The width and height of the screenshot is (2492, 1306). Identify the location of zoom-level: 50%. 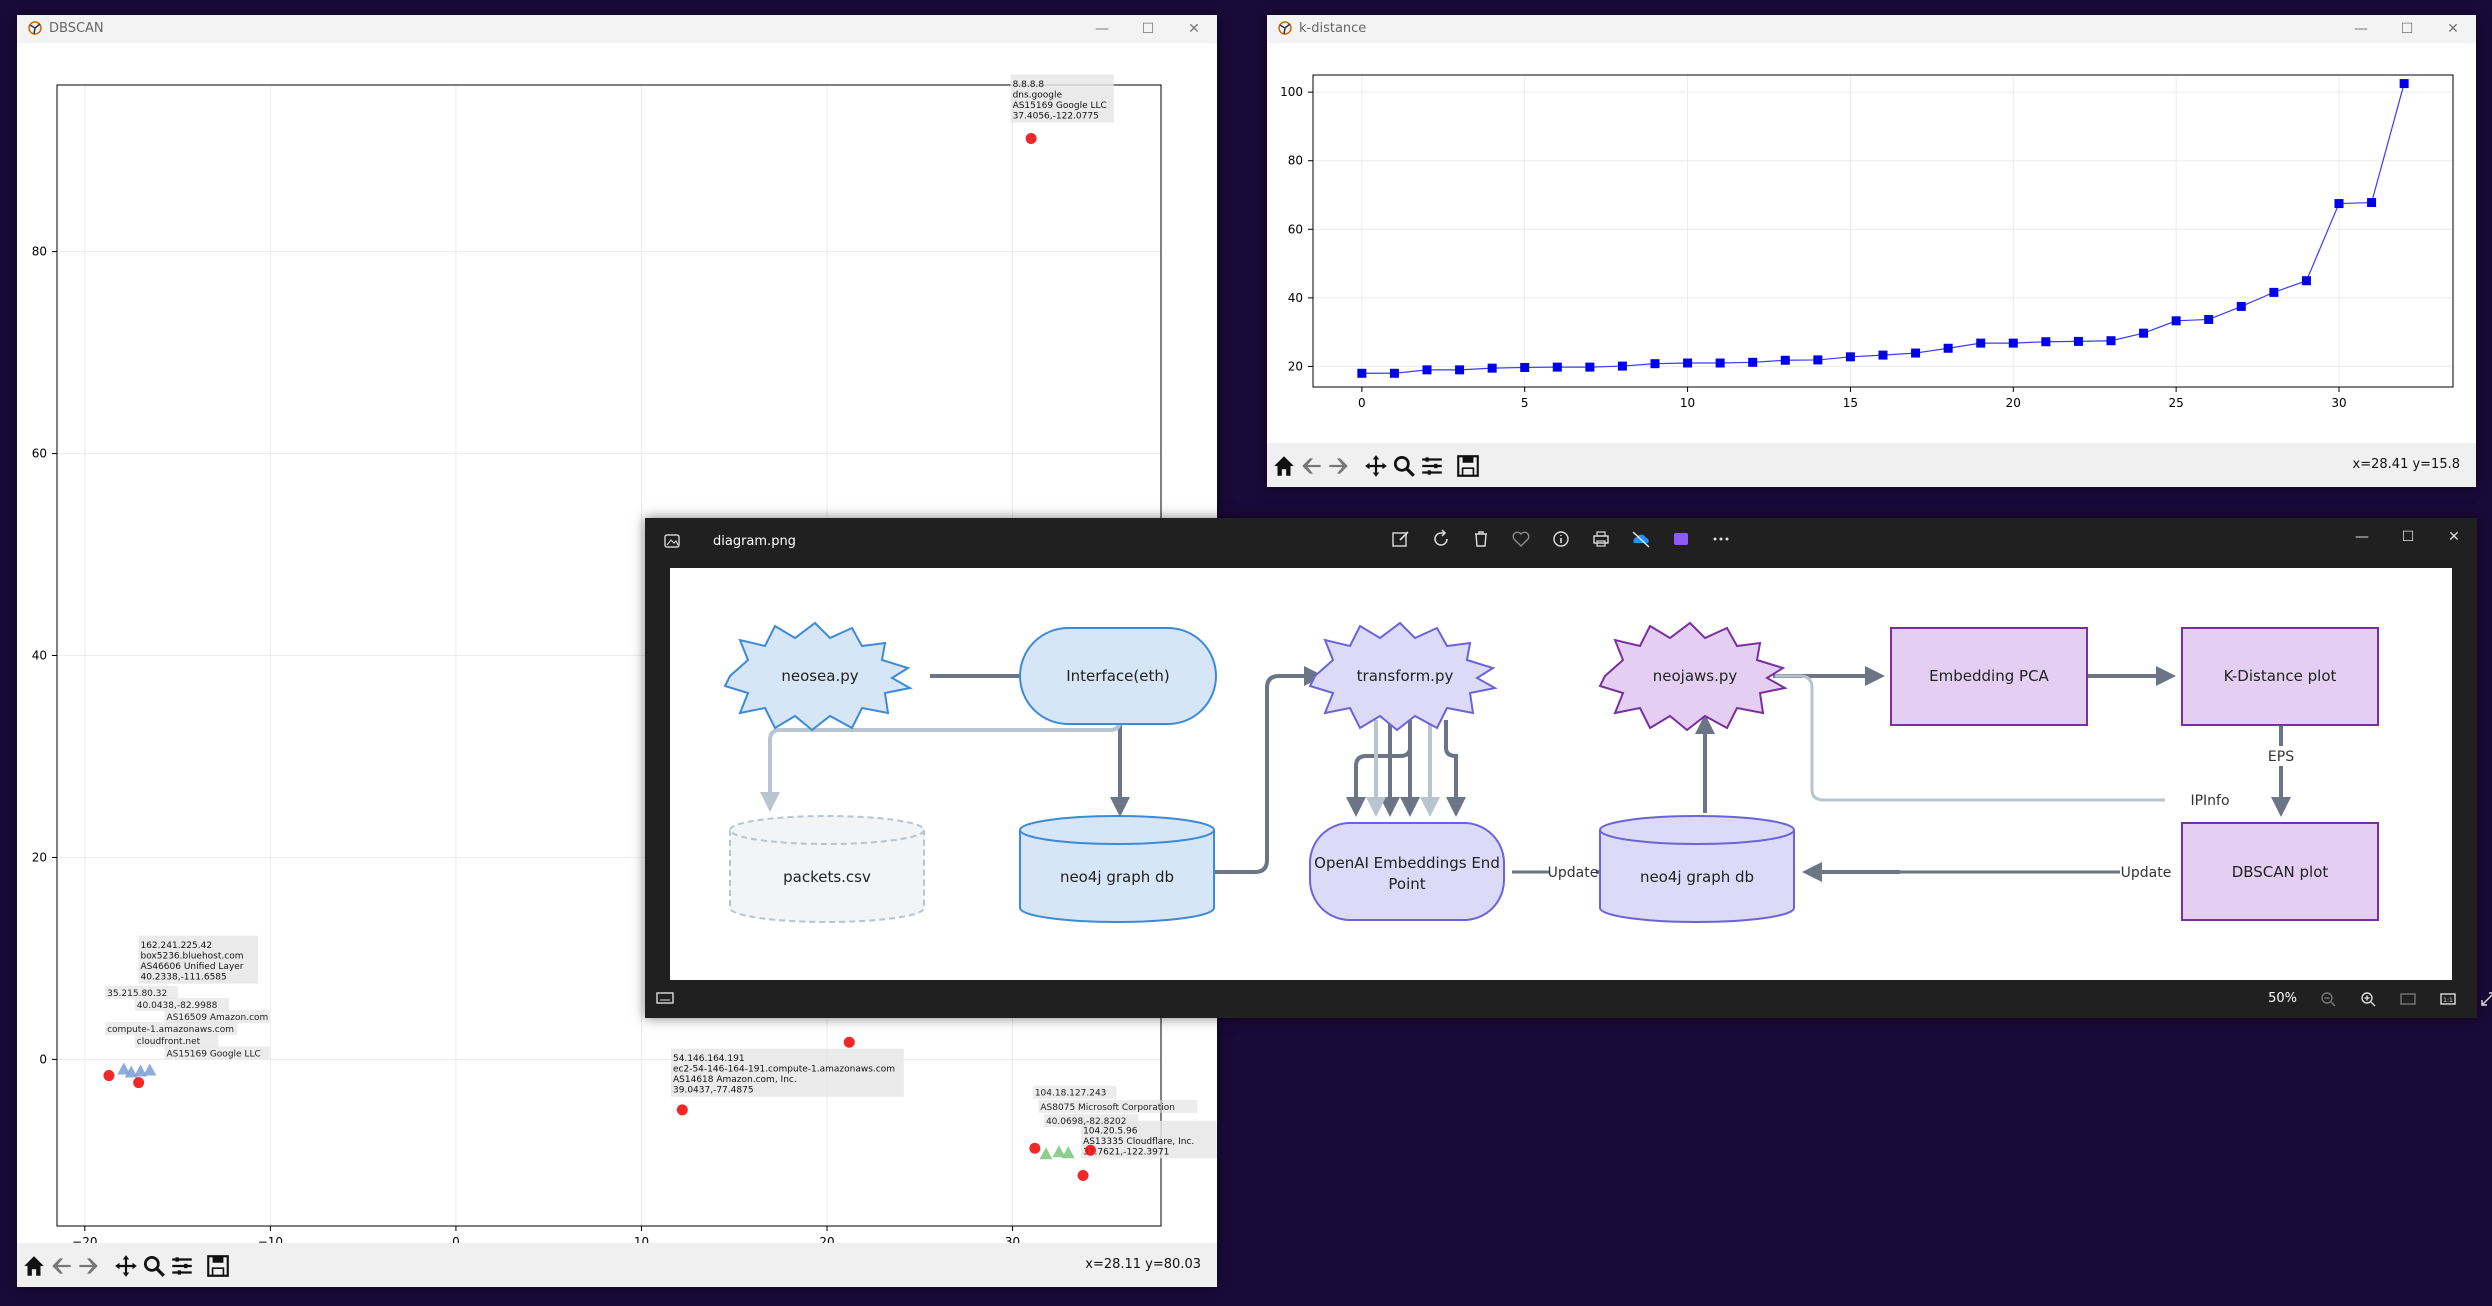
(2282, 998).